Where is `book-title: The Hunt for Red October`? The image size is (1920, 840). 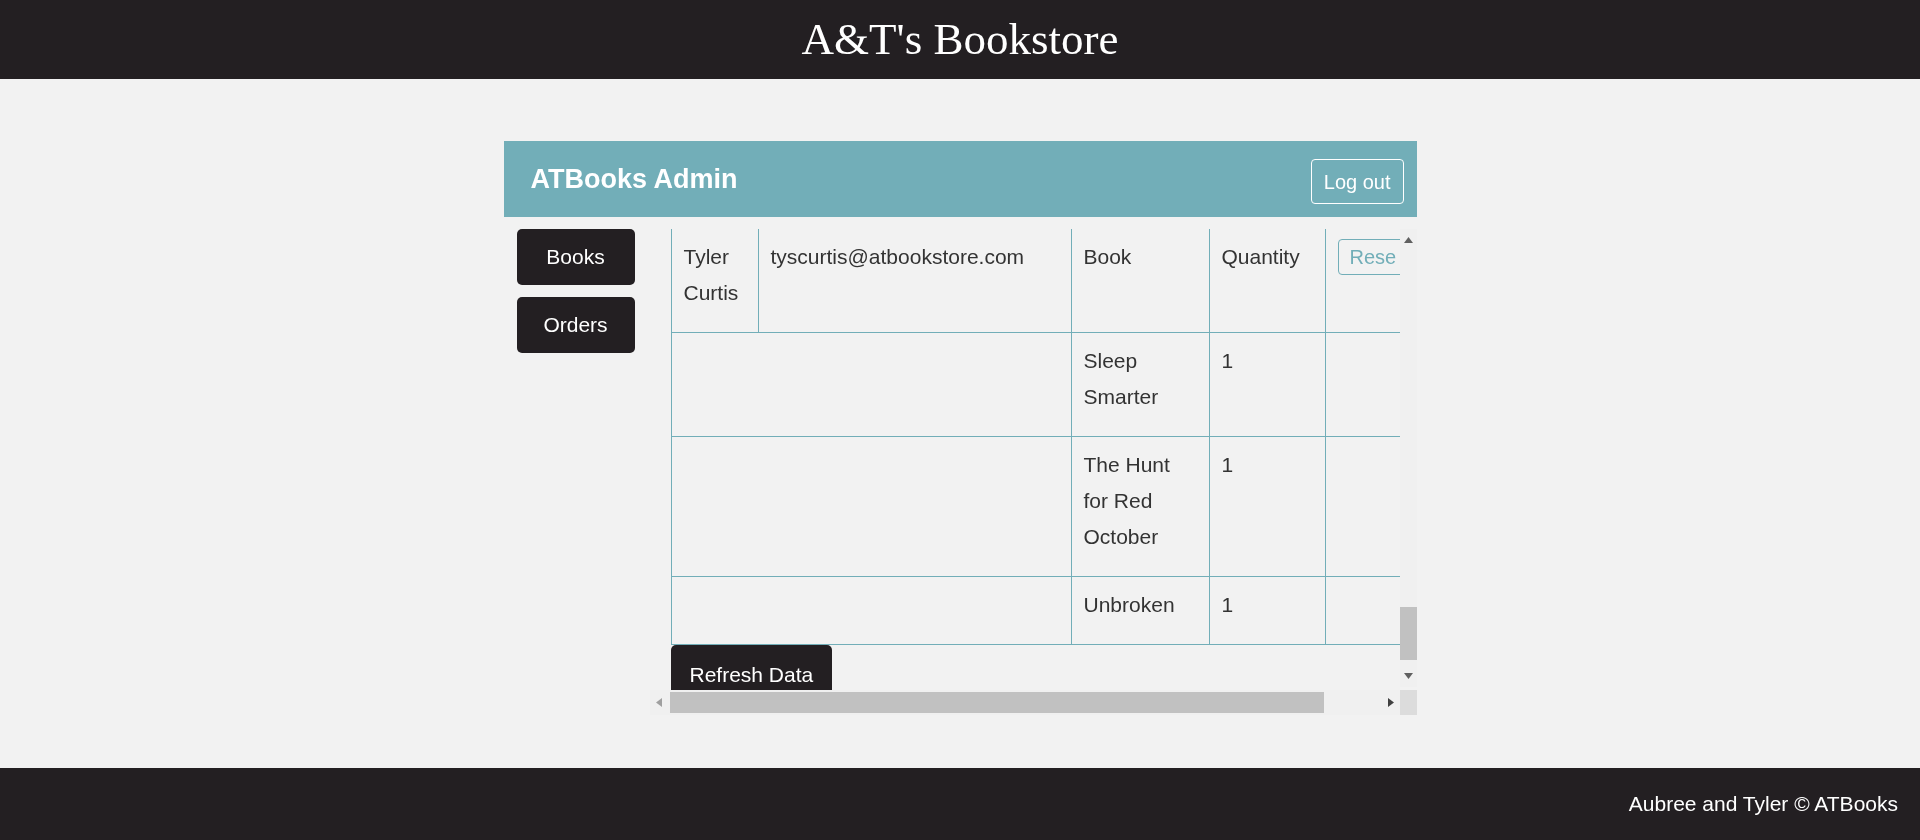
book-title: The Hunt for Red October is located at coordinates (1126, 500).